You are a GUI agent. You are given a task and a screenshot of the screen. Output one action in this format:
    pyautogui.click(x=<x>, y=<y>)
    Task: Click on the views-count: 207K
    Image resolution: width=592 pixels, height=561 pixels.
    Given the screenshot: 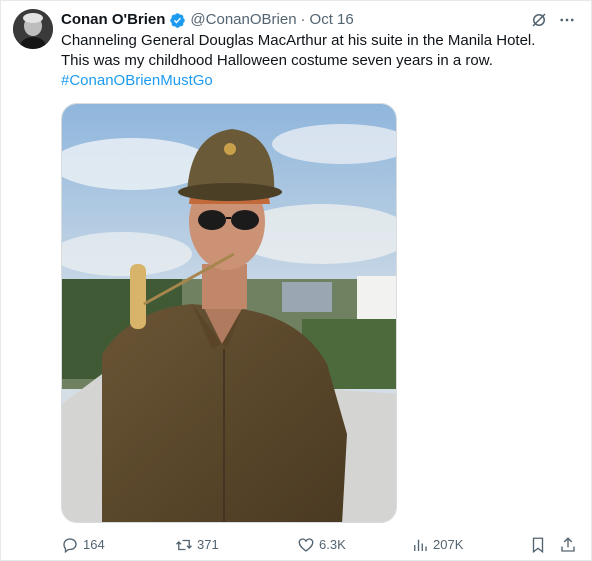 What is the action you would take?
    pyautogui.click(x=448, y=544)
    